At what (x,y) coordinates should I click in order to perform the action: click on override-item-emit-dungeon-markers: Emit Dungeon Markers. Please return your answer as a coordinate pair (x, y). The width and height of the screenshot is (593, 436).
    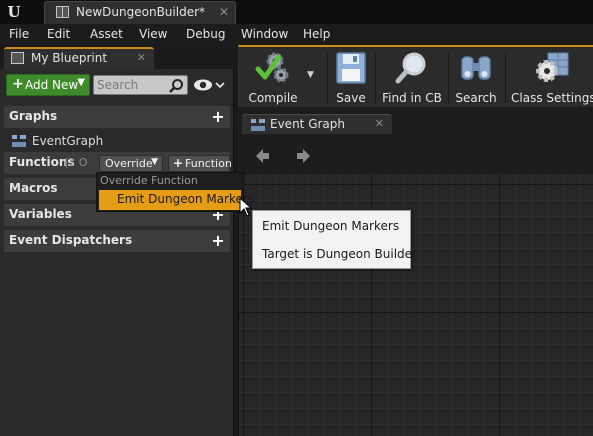
    Looking at the image, I should click on (176, 200).